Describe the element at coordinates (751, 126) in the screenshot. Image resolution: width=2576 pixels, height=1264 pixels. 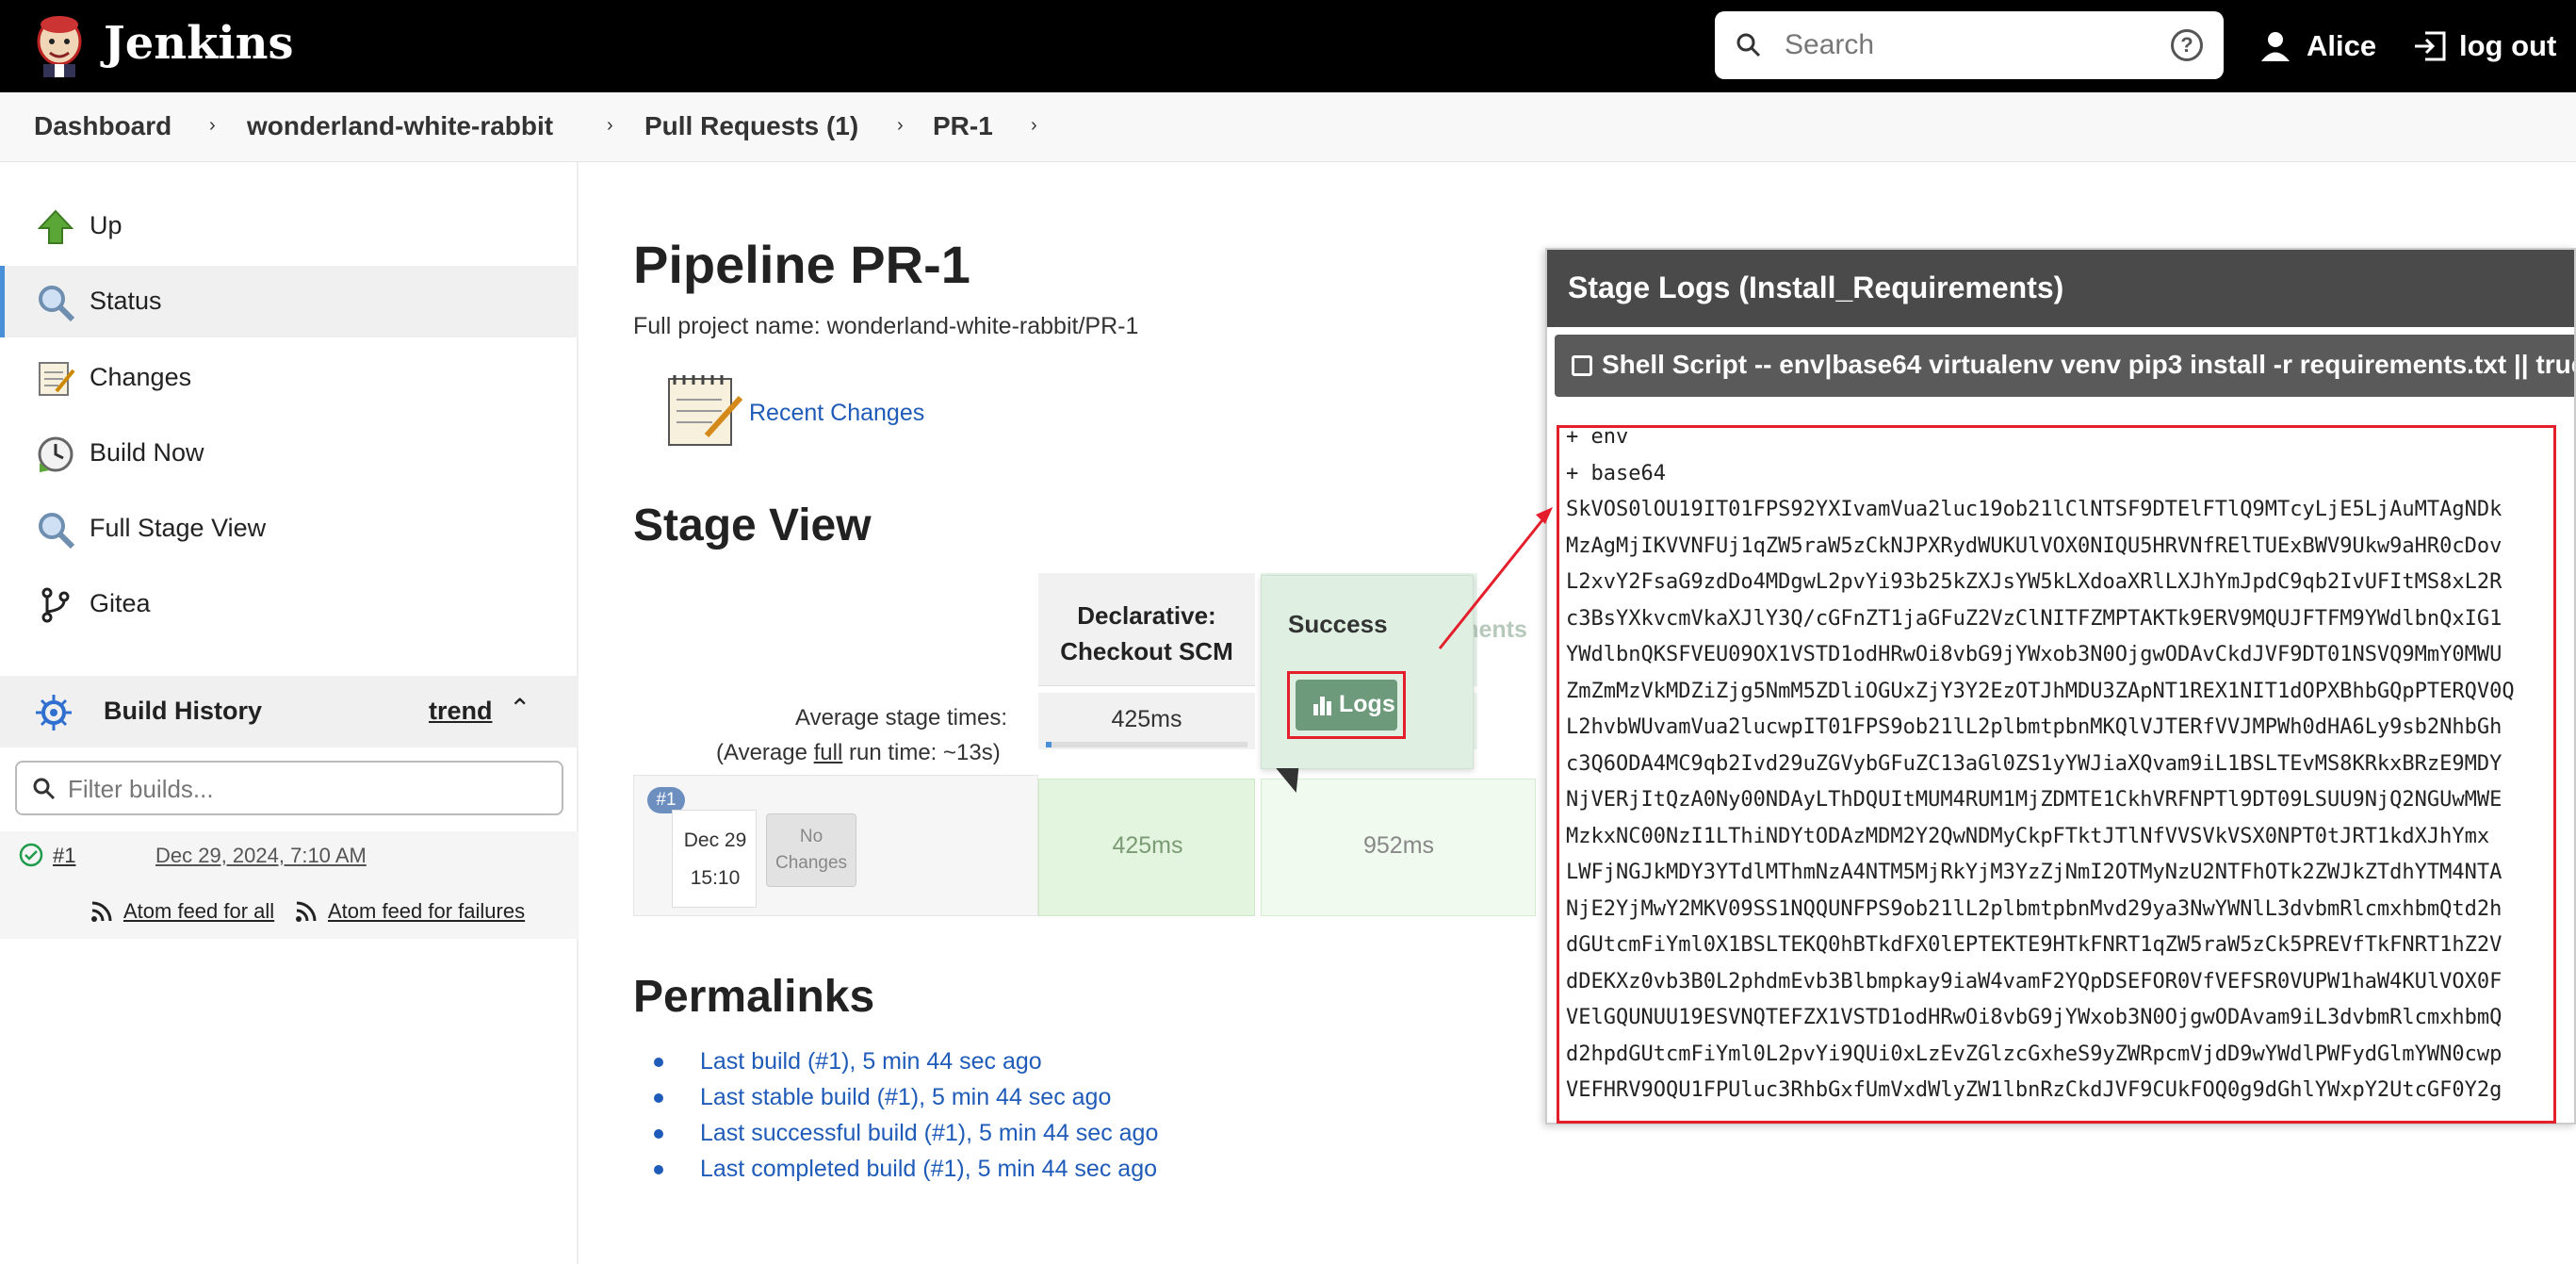
I see `breadcrumb-pull-requests: Pull Requests (1)` at that location.